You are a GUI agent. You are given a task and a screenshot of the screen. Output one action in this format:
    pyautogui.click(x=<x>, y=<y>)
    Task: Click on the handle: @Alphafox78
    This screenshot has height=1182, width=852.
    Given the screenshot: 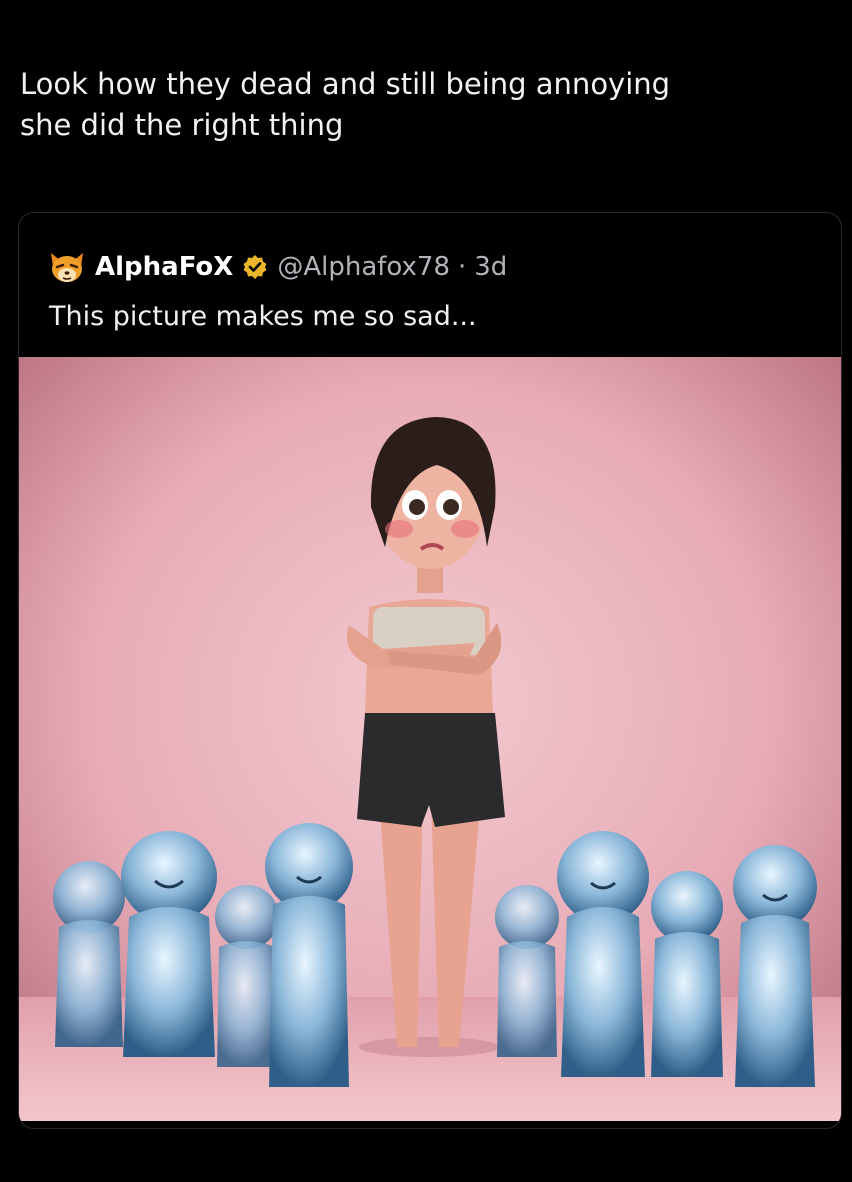 What is the action you would take?
    pyautogui.click(x=363, y=267)
    